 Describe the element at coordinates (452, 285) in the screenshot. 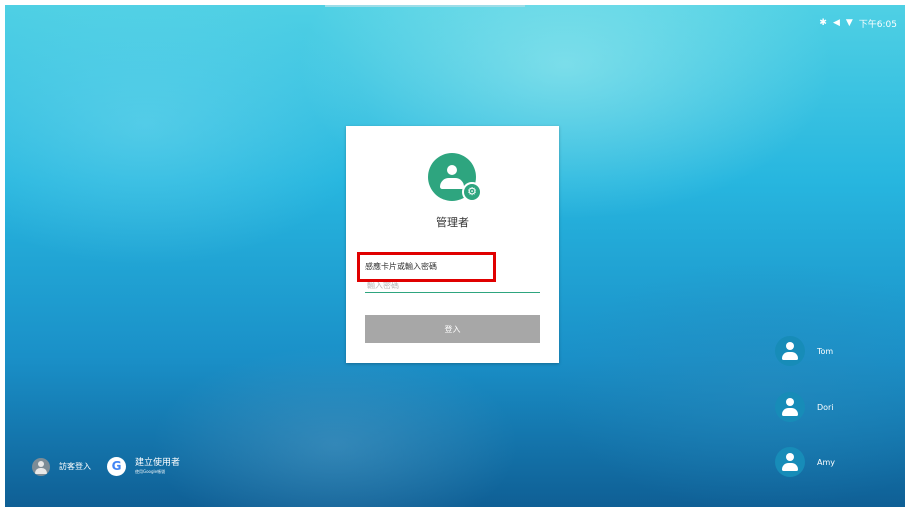

I see `password-input` at that location.